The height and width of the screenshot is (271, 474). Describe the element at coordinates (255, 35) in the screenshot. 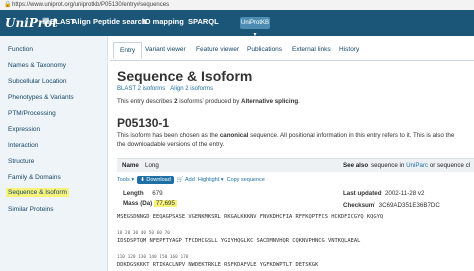

I see `chevron-down-icon: ▾` at that location.